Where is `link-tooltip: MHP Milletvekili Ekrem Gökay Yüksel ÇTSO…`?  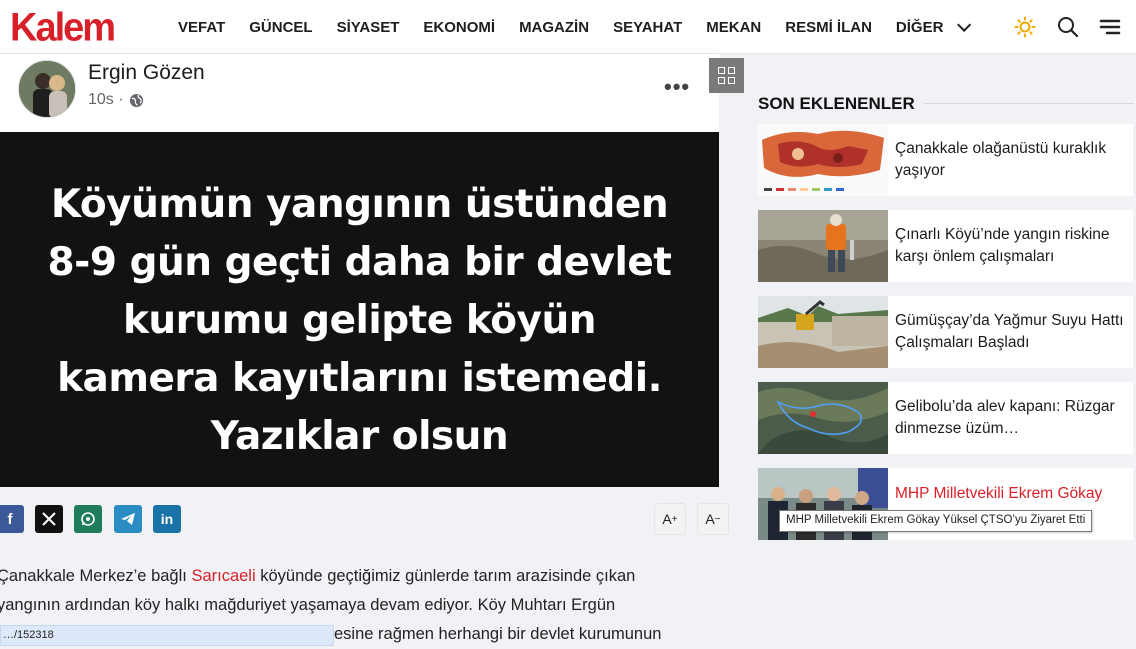 link-tooltip: MHP Milletvekili Ekrem Gökay Yüksel ÇTSO… is located at coordinates (936, 521).